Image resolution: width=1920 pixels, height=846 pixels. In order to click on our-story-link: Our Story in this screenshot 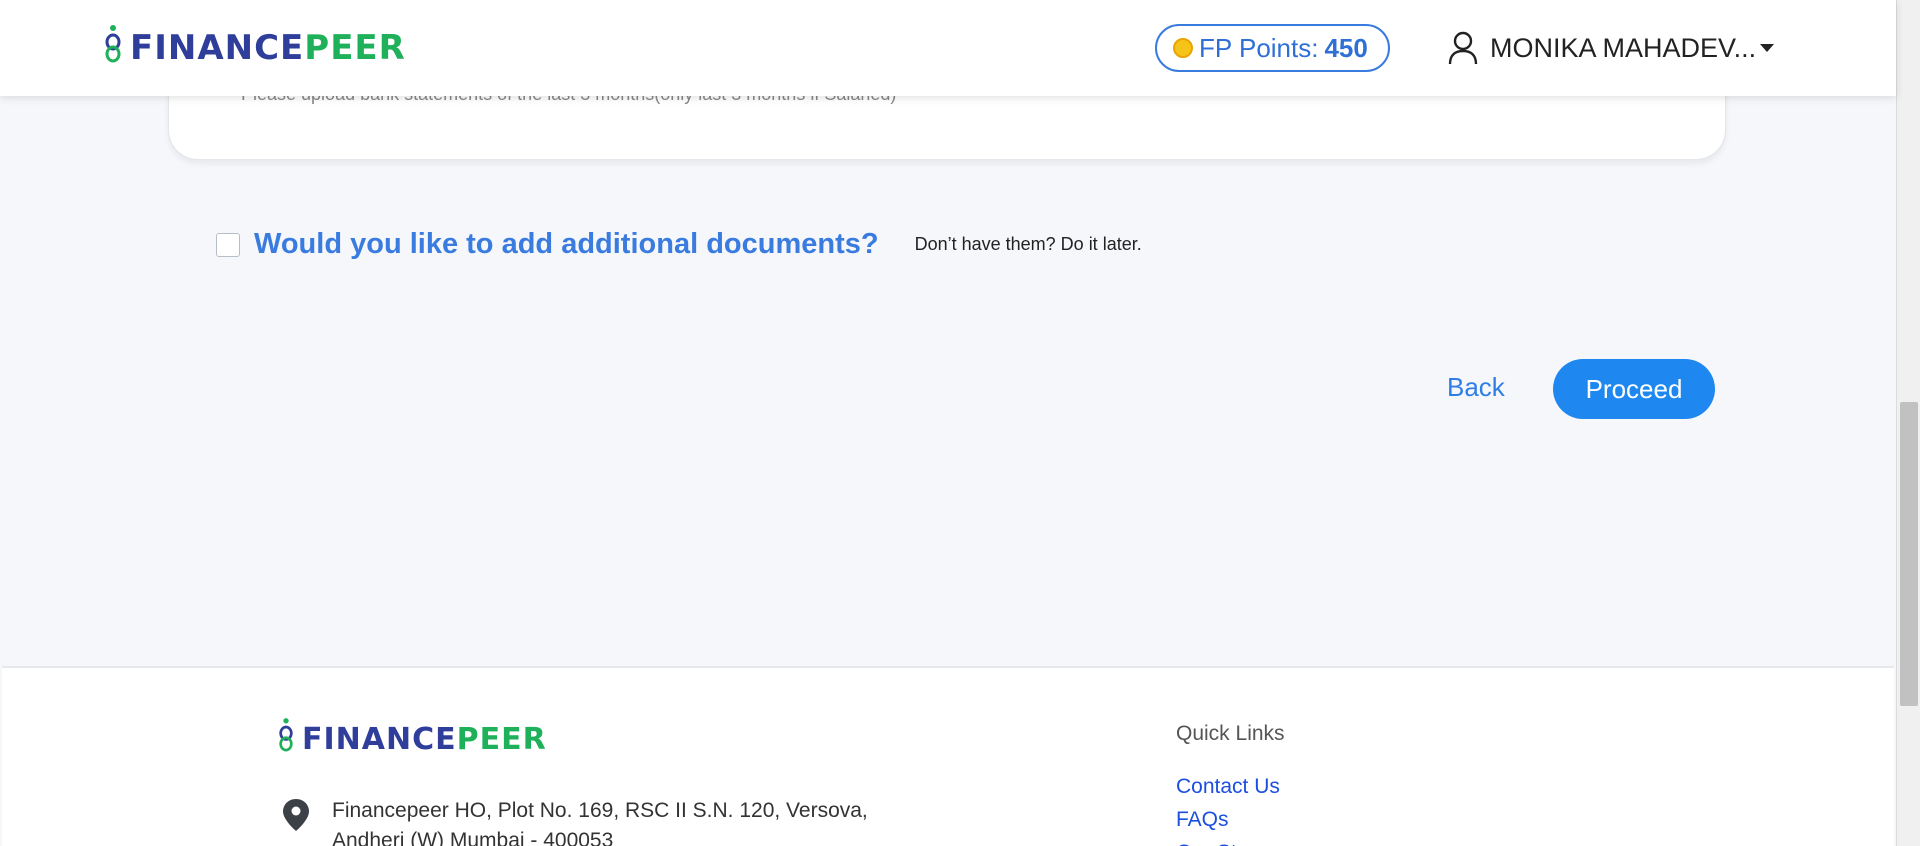, I will do `click(1228, 841)`.